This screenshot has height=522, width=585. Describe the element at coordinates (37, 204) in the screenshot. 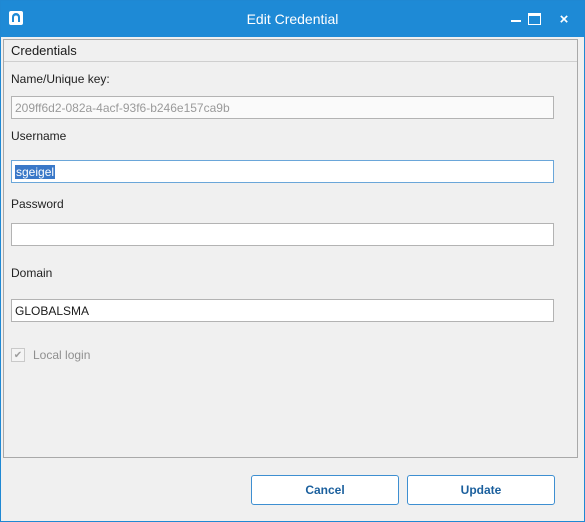

I see `password-label: Password` at that location.